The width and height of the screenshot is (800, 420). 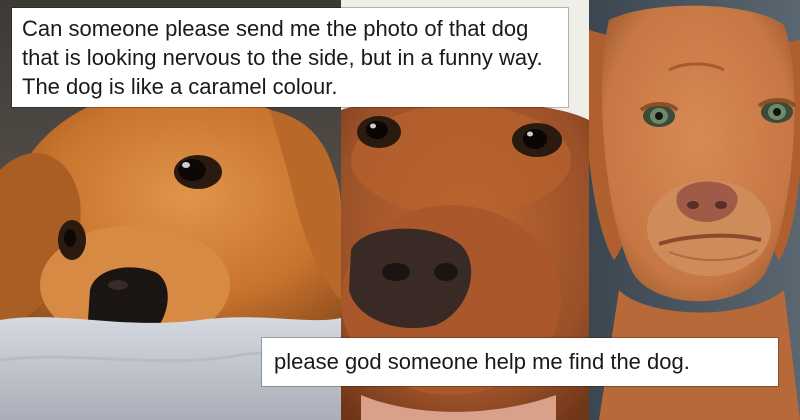 What do you see at coordinates (482, 361) in the screenshot?
I see `bottom-caption-text: please god someone help me find the dog.` at bounding box center [482, 361].